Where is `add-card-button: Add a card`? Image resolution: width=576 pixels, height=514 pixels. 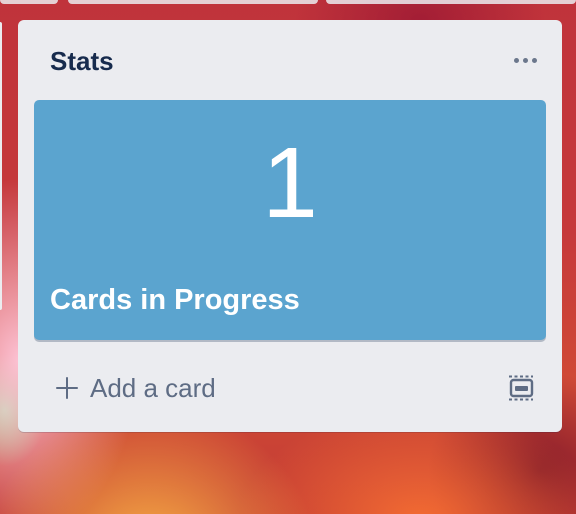
add-card-button: Add a card is located at coordinates (135, 388).